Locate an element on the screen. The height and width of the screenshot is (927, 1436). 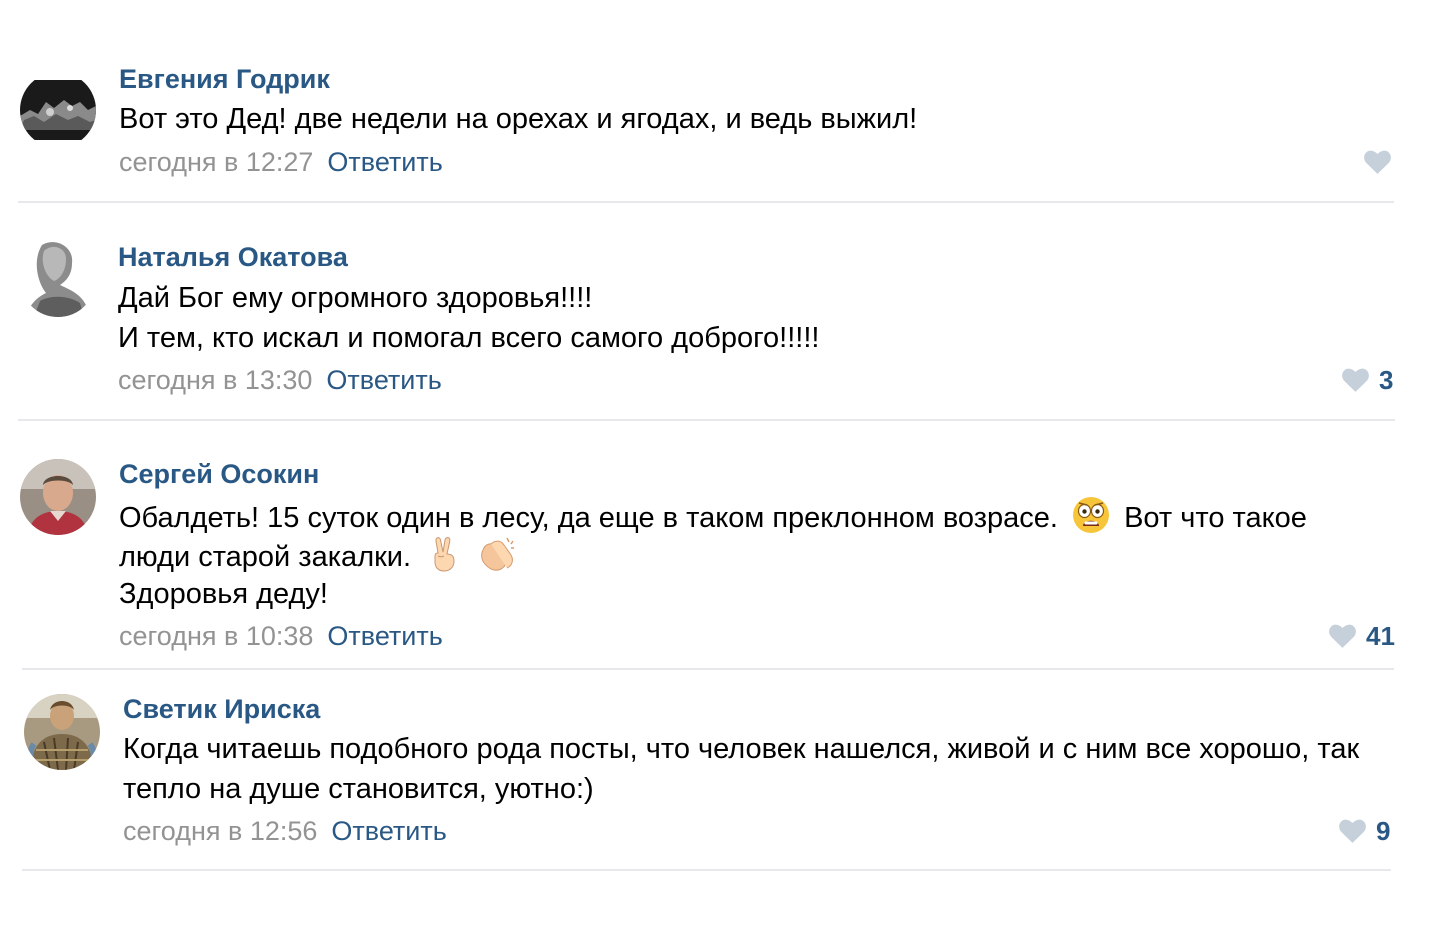
author-name: Евгения Годрик is located at coordinates (224, 79).